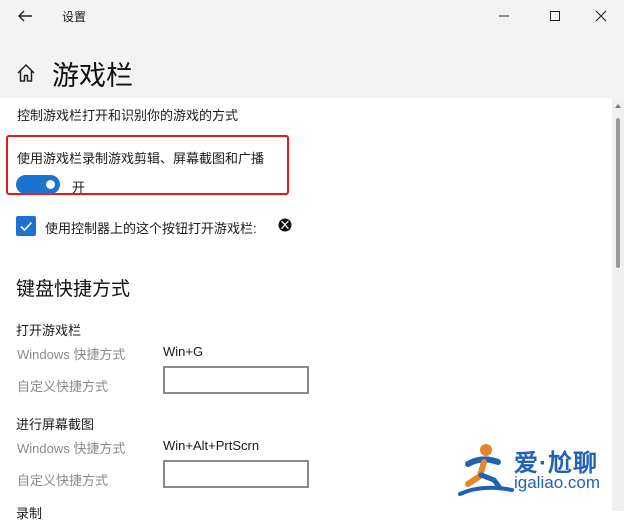 Image resolution: width=624 pixels, height=522 pixels. Describe the element at coordinates (38, 184) in the screenshot. I see `record-toggle-switch` at that location.